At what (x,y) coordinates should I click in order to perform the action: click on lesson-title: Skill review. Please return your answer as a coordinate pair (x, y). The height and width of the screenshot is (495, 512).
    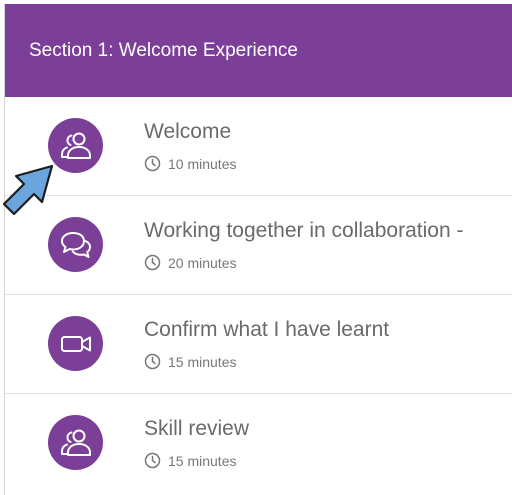
    Looking at the image, I should click on (197, 428).